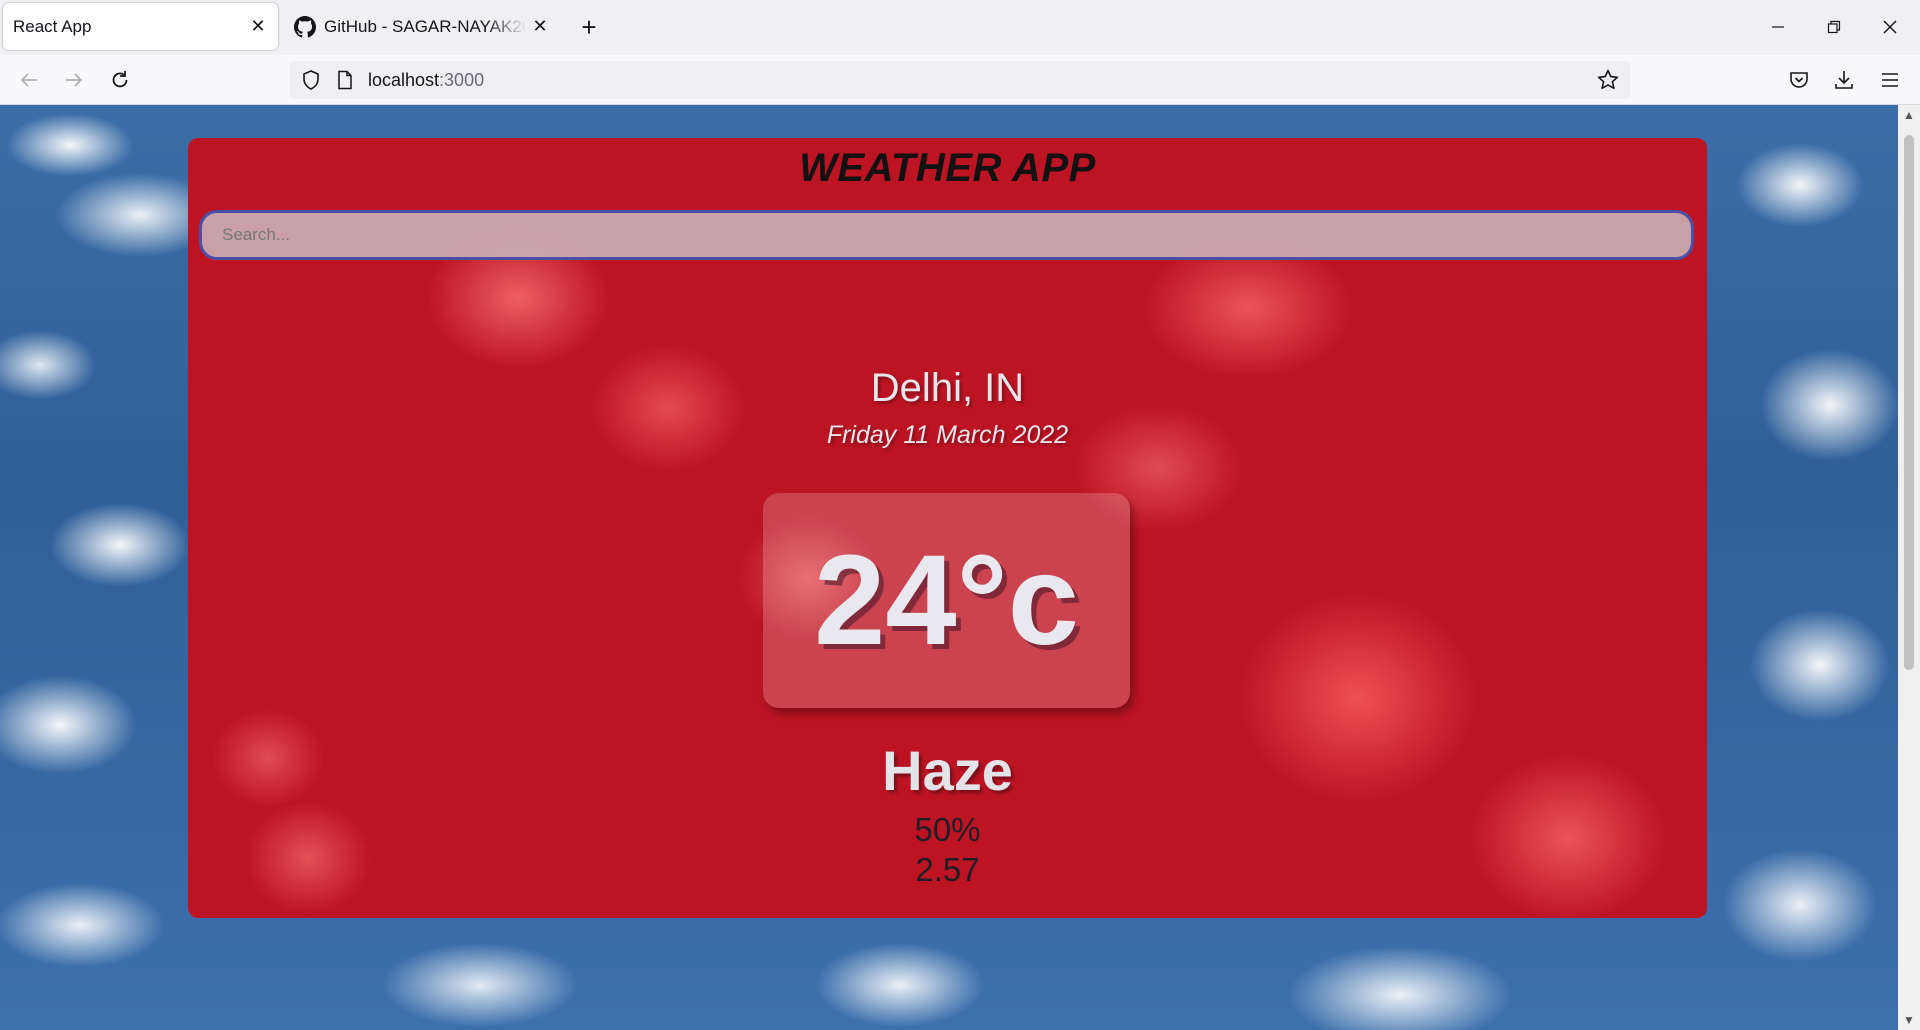 The width and height of the screenshot is (1920, 1030). What do you see at coordinates (947, 869) in the screenshot?
I see `wind-speed-value: 2.57` at bounding box center [947, 869].